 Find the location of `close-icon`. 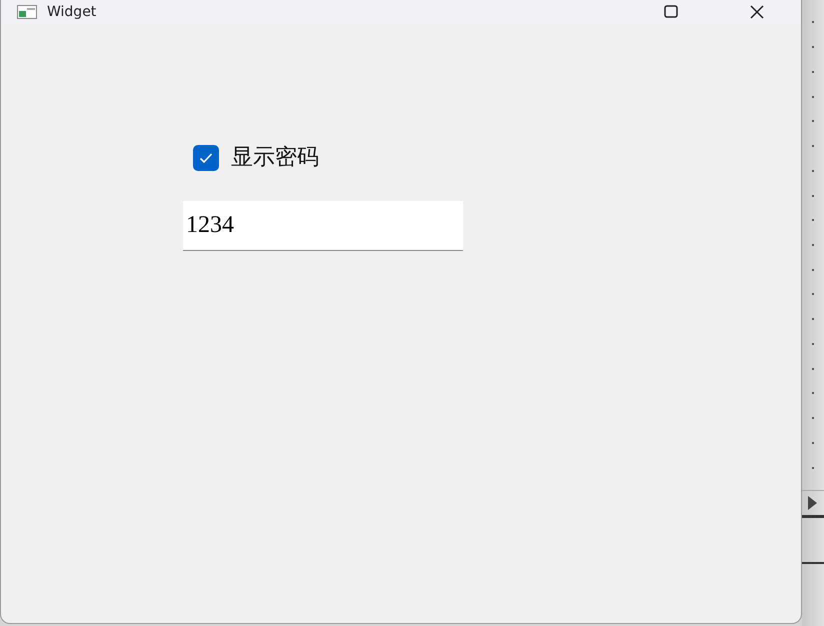

close-icon is located at coordinates (757, 12).